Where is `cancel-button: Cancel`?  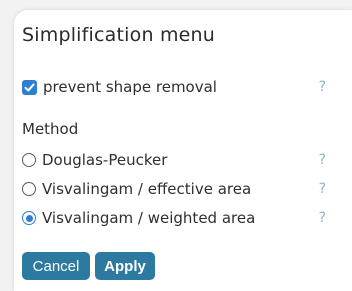 cancel-button: Cancel is located at coordinates (56, 266).